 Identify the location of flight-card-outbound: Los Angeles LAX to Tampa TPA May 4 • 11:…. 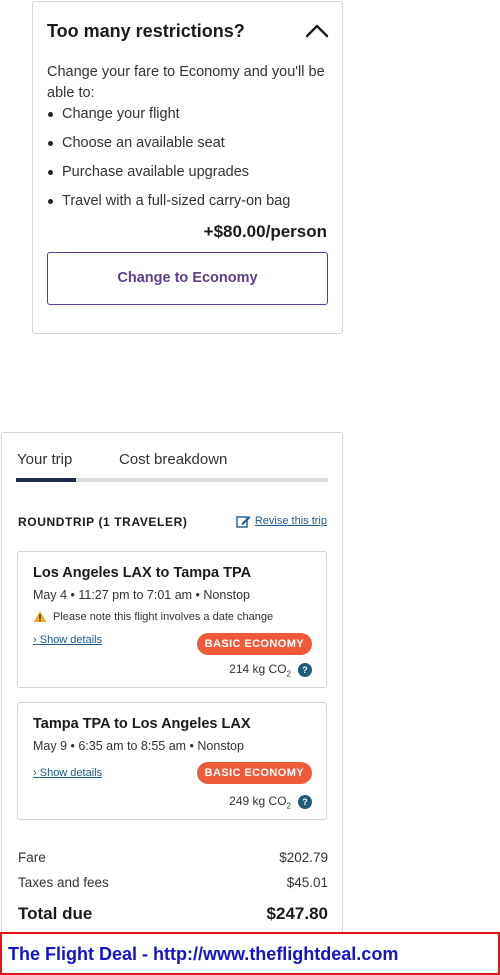
(172, 619).